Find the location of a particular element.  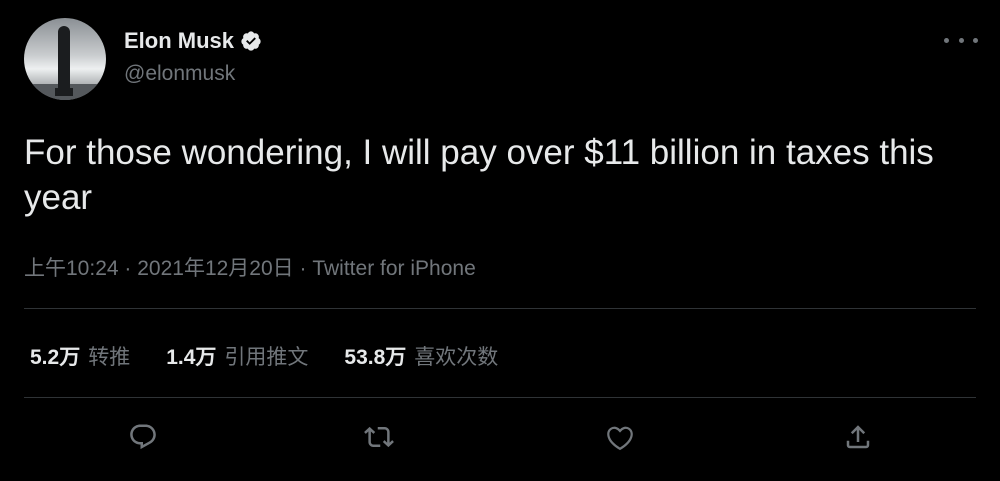

more-options-icon is located at coordinates (961, 40).